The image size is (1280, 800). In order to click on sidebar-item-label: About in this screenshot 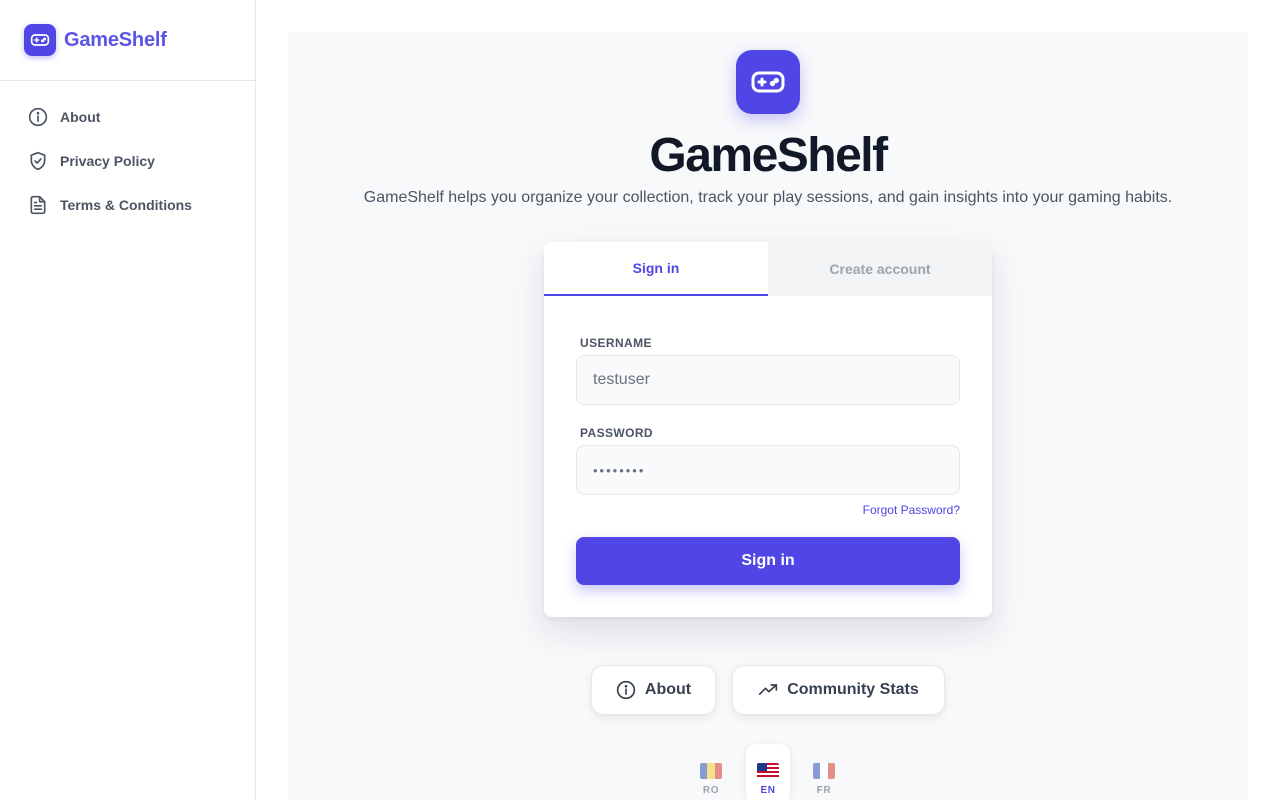, I will do `click(80, 117)`.